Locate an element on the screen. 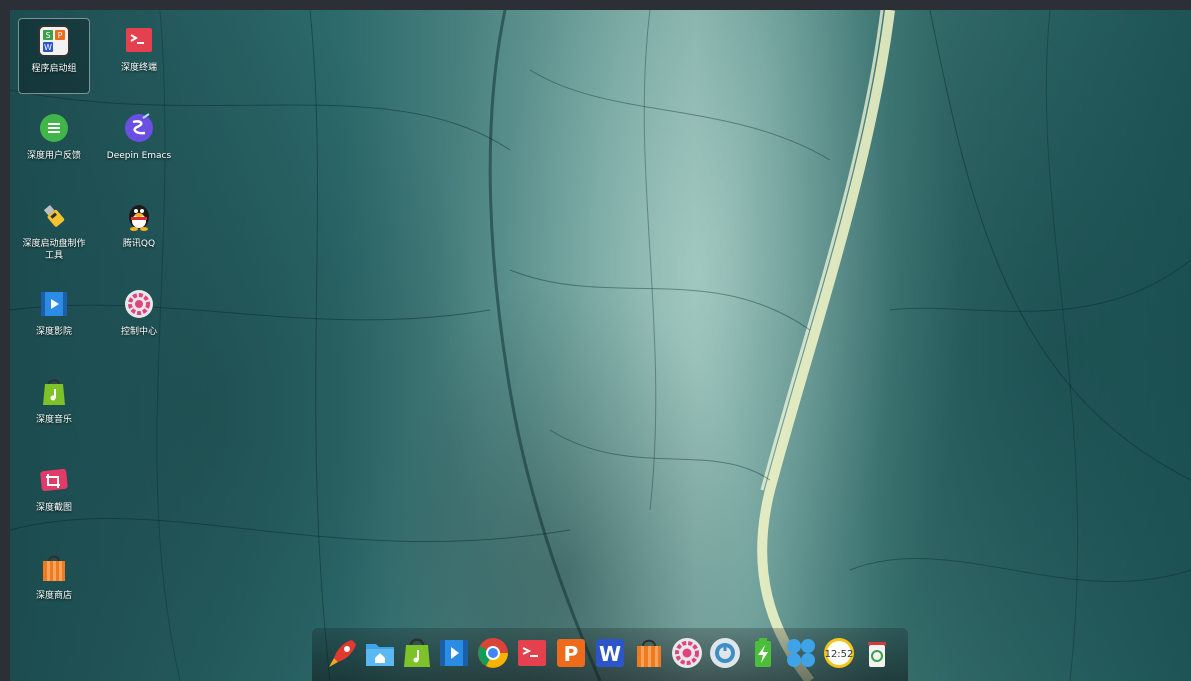 The height and width of the screenshot is (681, 1191). desktop-icon-control-center: 控制中心 is located at coordinates (139, 320).